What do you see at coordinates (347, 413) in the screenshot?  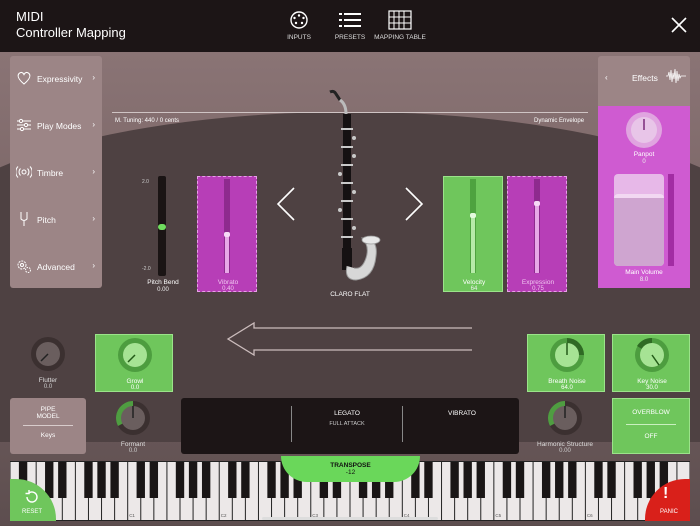 I see `legato-label: LEGATO` at bounding box center [347, 413].